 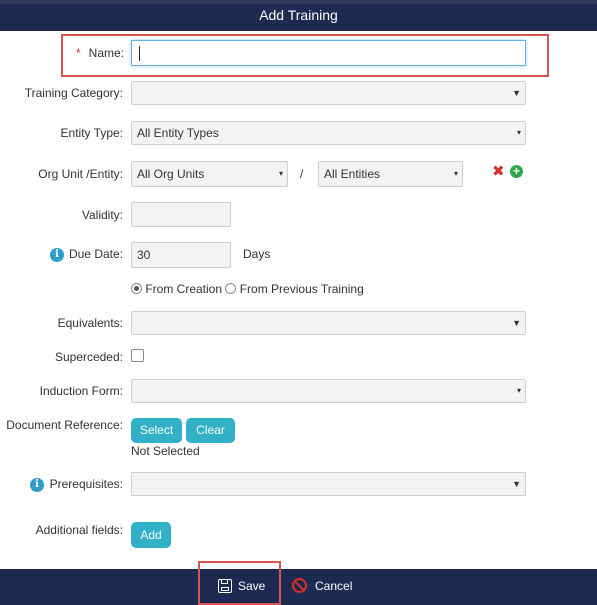 I want to click on superceded-label: Superceded:, so click(x=88, y=357).